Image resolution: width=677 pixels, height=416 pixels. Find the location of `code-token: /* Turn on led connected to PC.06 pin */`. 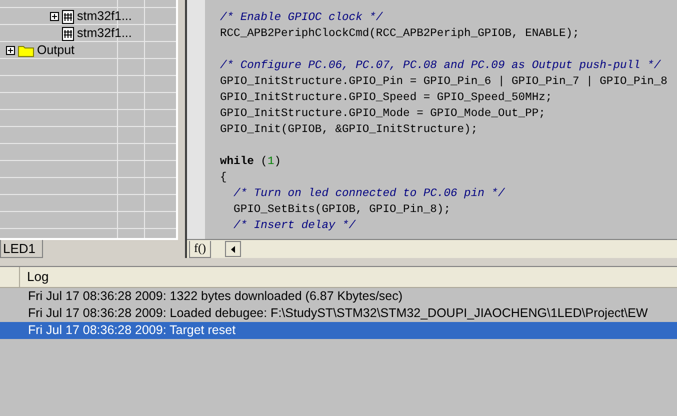

code-token: /* Turn on led connected to PC.06 pin */ is located at coordinates (368, 194).